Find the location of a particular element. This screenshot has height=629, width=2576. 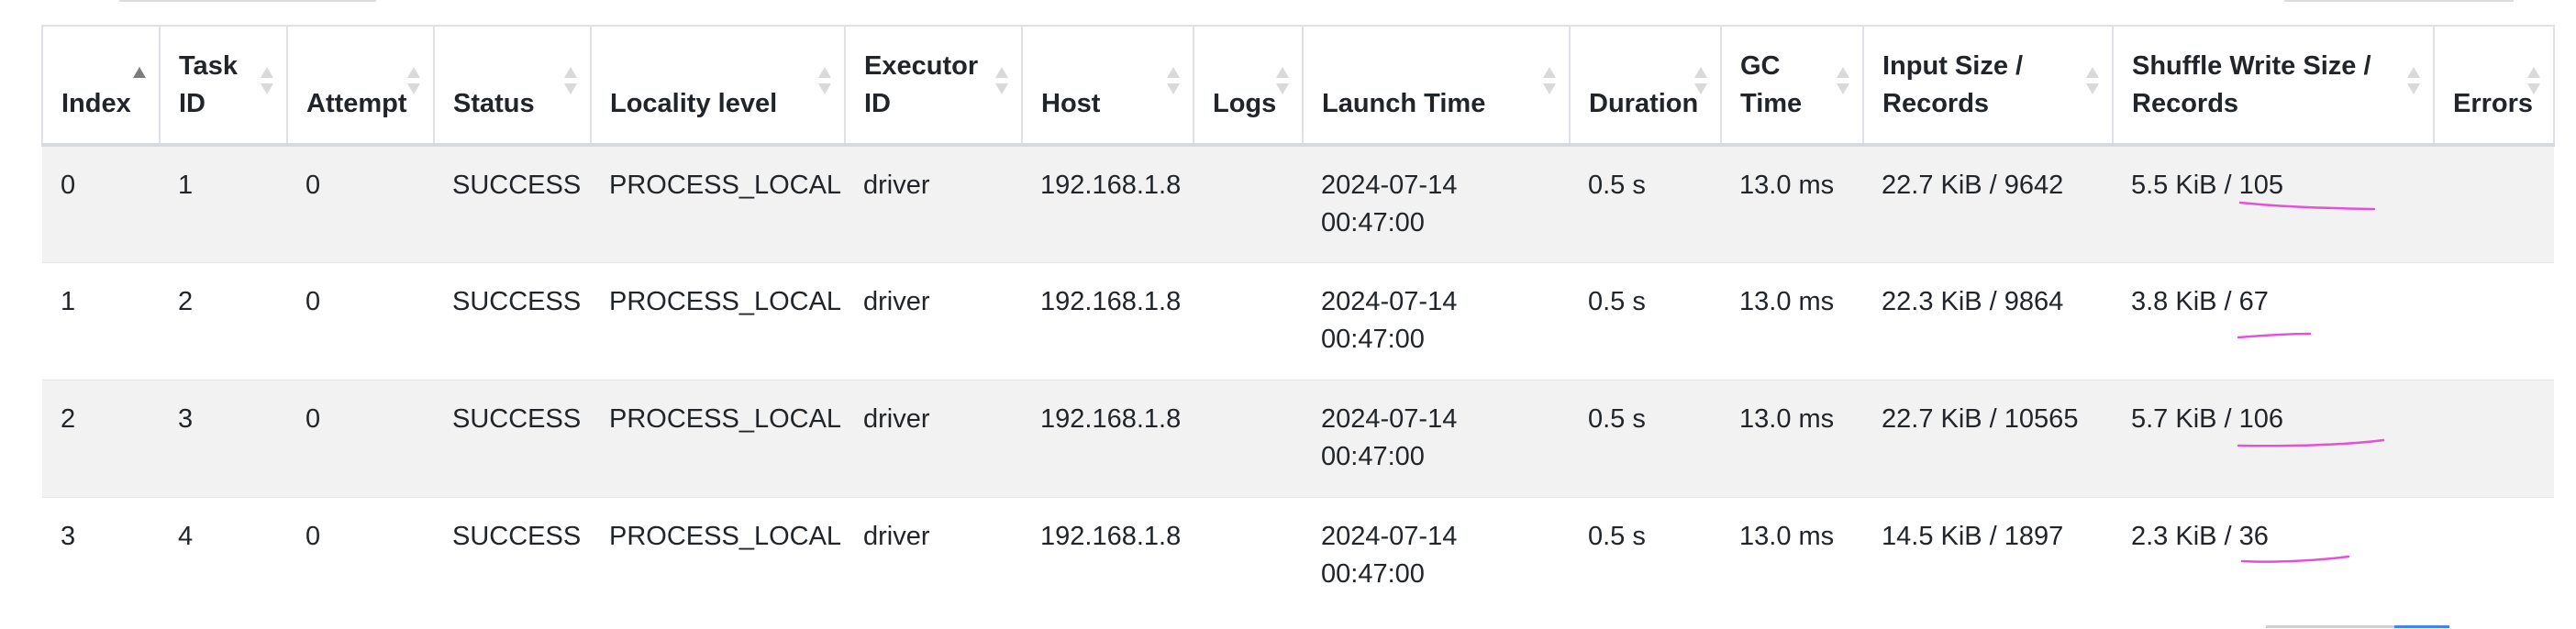

column-header-label: Attempt is located at coordinates (356, 103).